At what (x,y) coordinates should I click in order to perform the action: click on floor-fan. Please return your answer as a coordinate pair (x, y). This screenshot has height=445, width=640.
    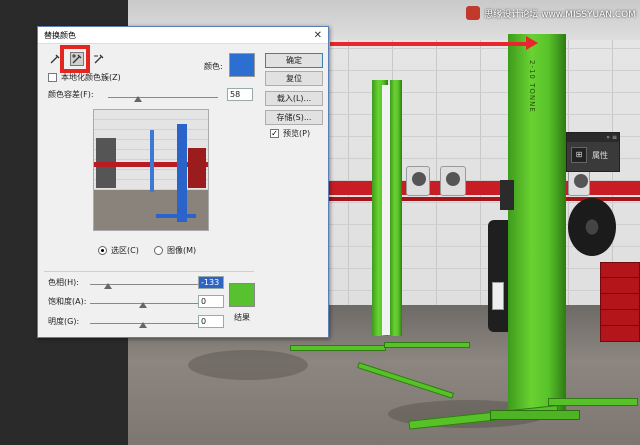
    Looking at the image, I should click on (592, 227).